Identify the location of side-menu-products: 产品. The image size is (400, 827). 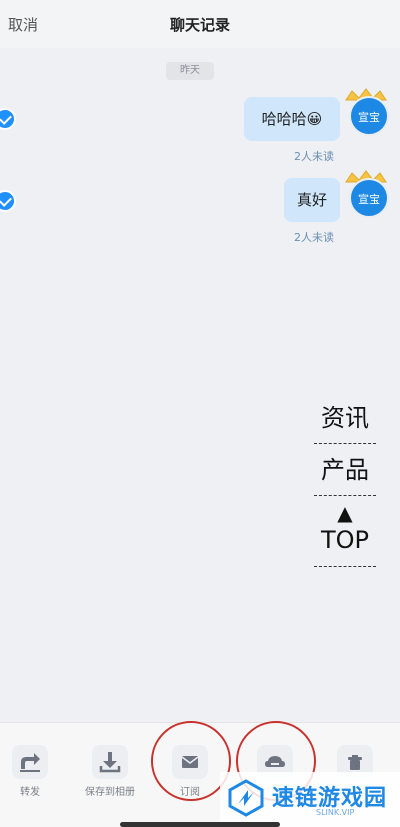
(345, 470).